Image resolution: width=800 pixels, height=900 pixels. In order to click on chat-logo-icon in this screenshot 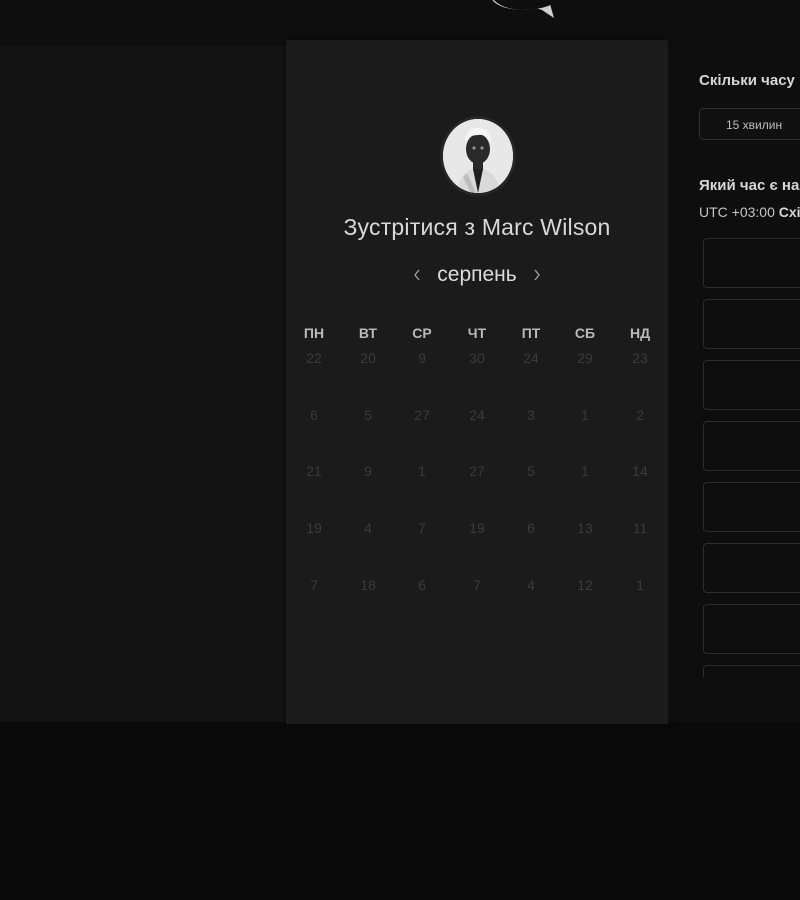, I will do `click(525, 9)`.